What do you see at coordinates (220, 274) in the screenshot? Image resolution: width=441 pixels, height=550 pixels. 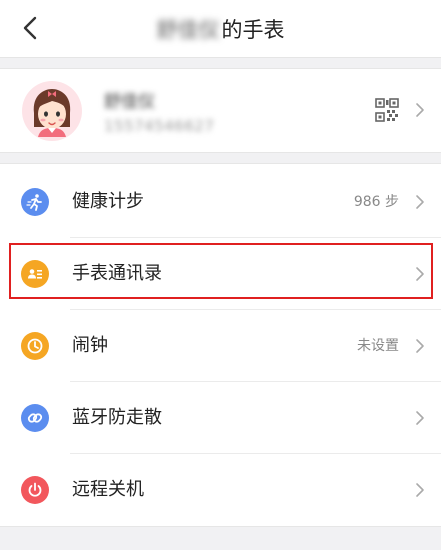 I see `menu-item-watch-contacts: 手表通讯录` at bounding box center [220, 274].